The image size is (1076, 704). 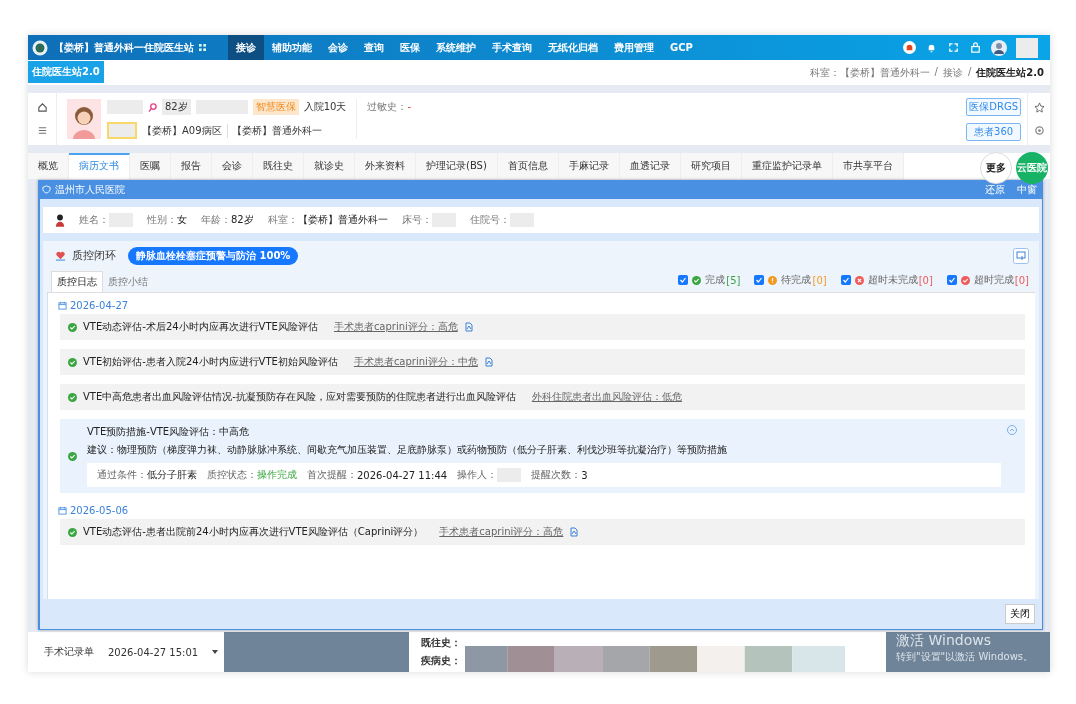 What do you see at coordinates (128, 282) in the screenshot?
I see `sub-tab: 质控小结` at bounding box center [128, 282].